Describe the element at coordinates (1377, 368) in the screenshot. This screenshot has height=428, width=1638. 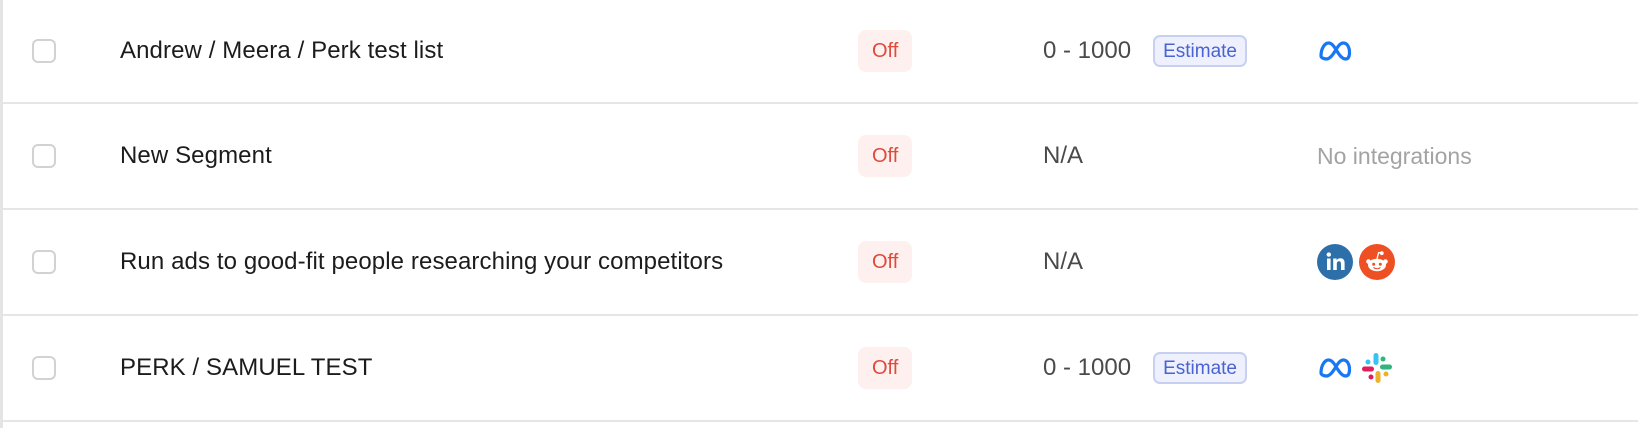
I see `slack-icon` at that location.